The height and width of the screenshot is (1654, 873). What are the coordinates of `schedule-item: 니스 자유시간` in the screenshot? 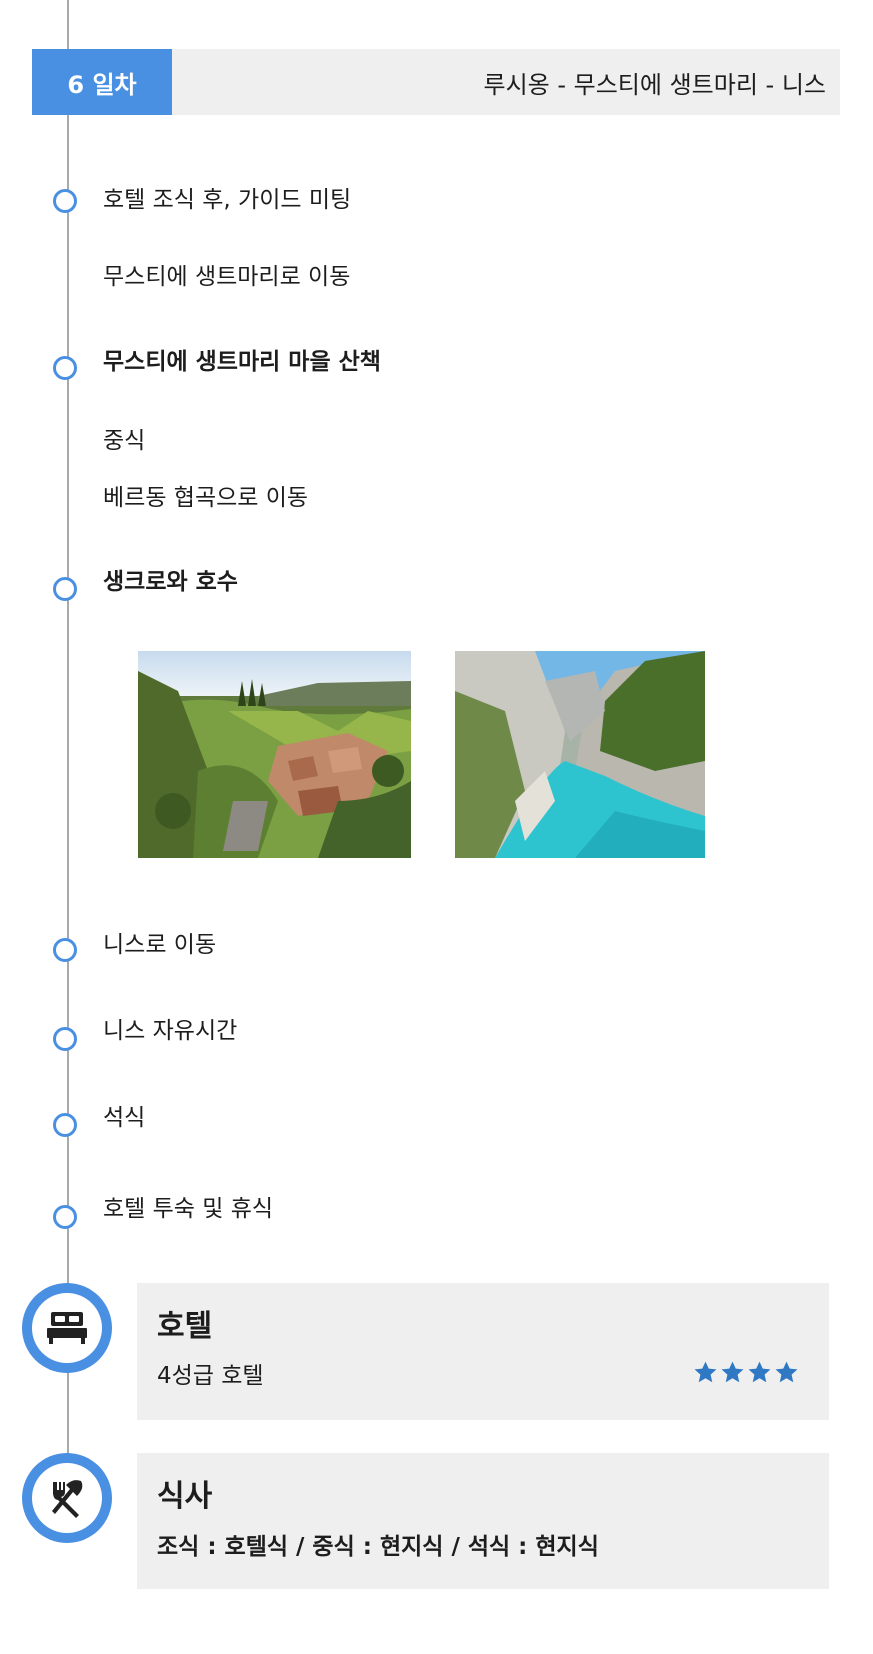 It's located at (170, 1031).